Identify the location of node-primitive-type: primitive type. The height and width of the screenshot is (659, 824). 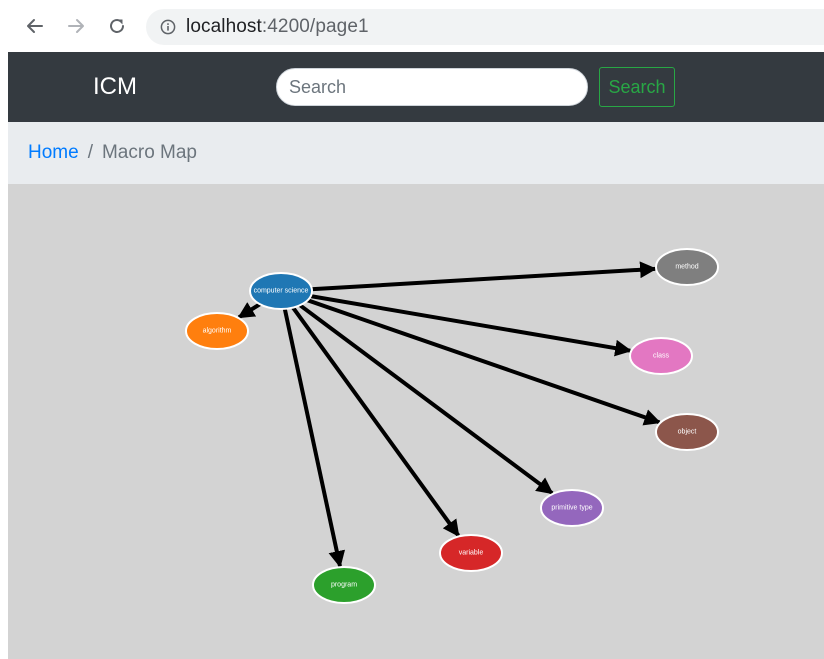
(572, 508).